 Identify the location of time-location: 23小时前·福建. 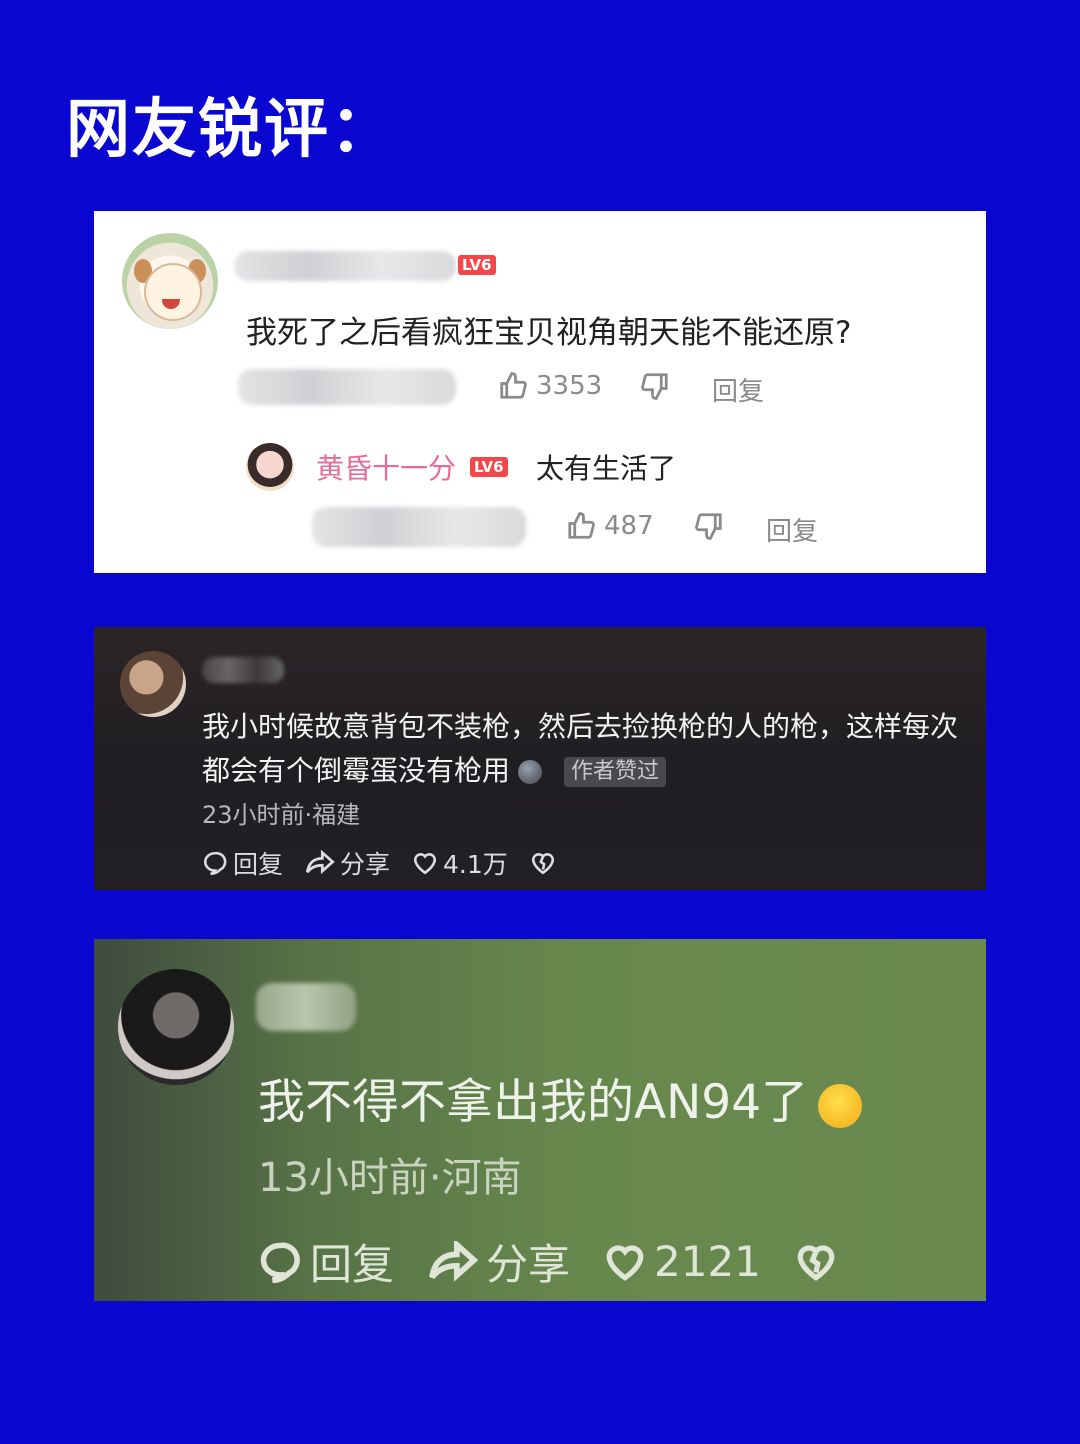
(281, 815).